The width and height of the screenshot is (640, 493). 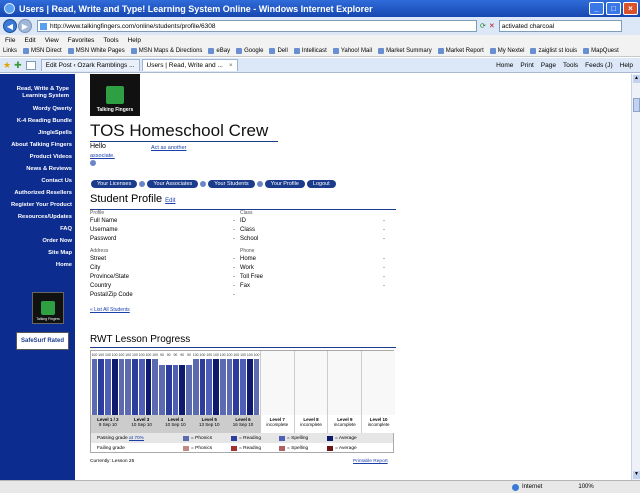 I want to click on tools-button: Tools, so click(x=570, y=65).